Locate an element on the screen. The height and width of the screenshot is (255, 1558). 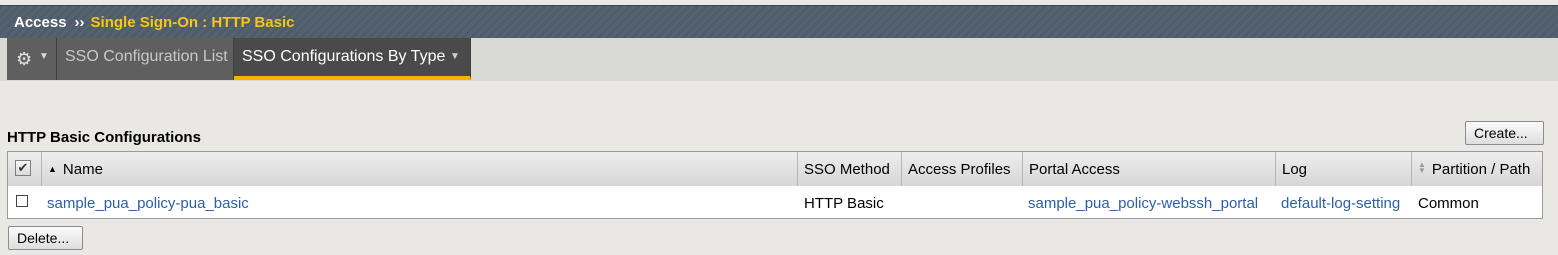
select-all-cell: ✔ is located at coordinates (25, 169).